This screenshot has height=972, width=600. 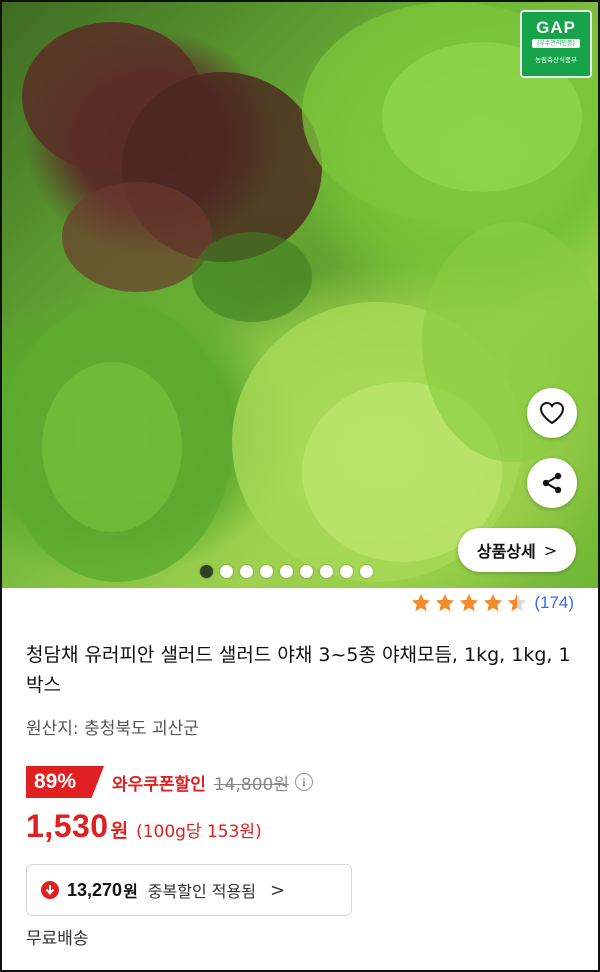 I want to click on sale-price-currency: 원, so click(x=119, y=831).